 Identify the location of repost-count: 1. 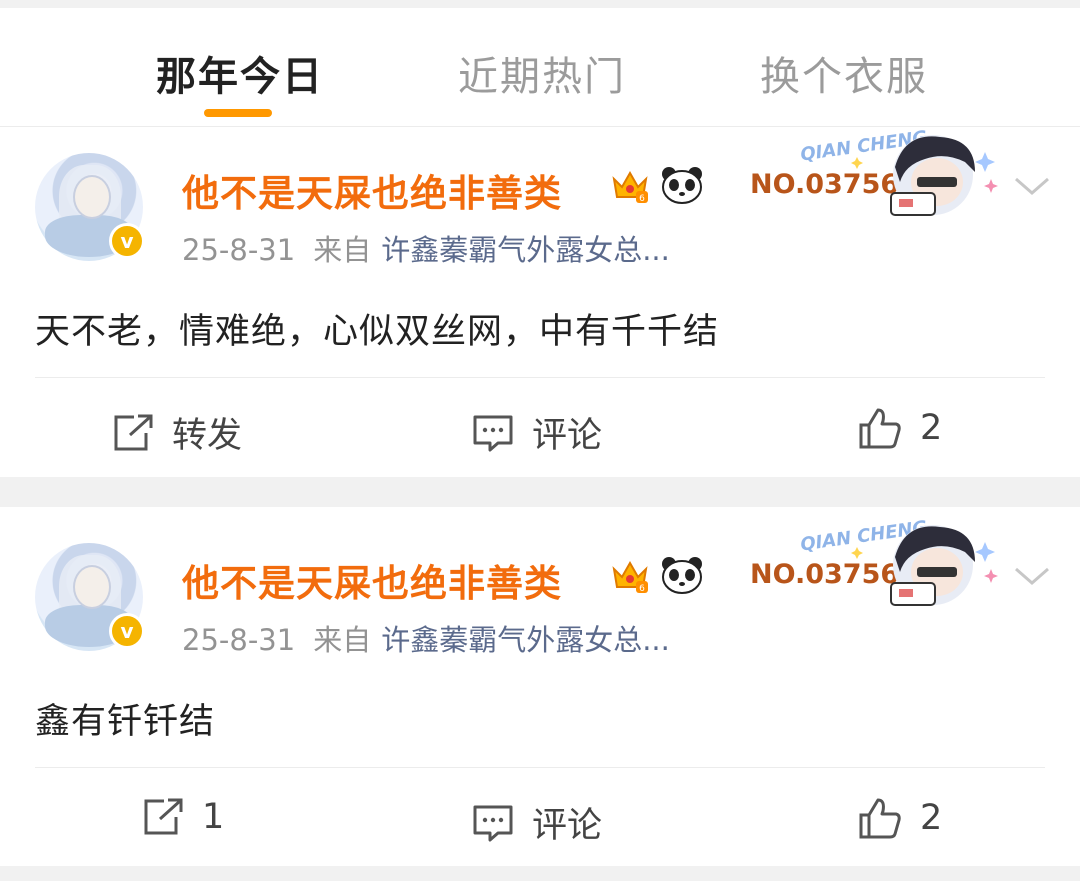
(213, 817).